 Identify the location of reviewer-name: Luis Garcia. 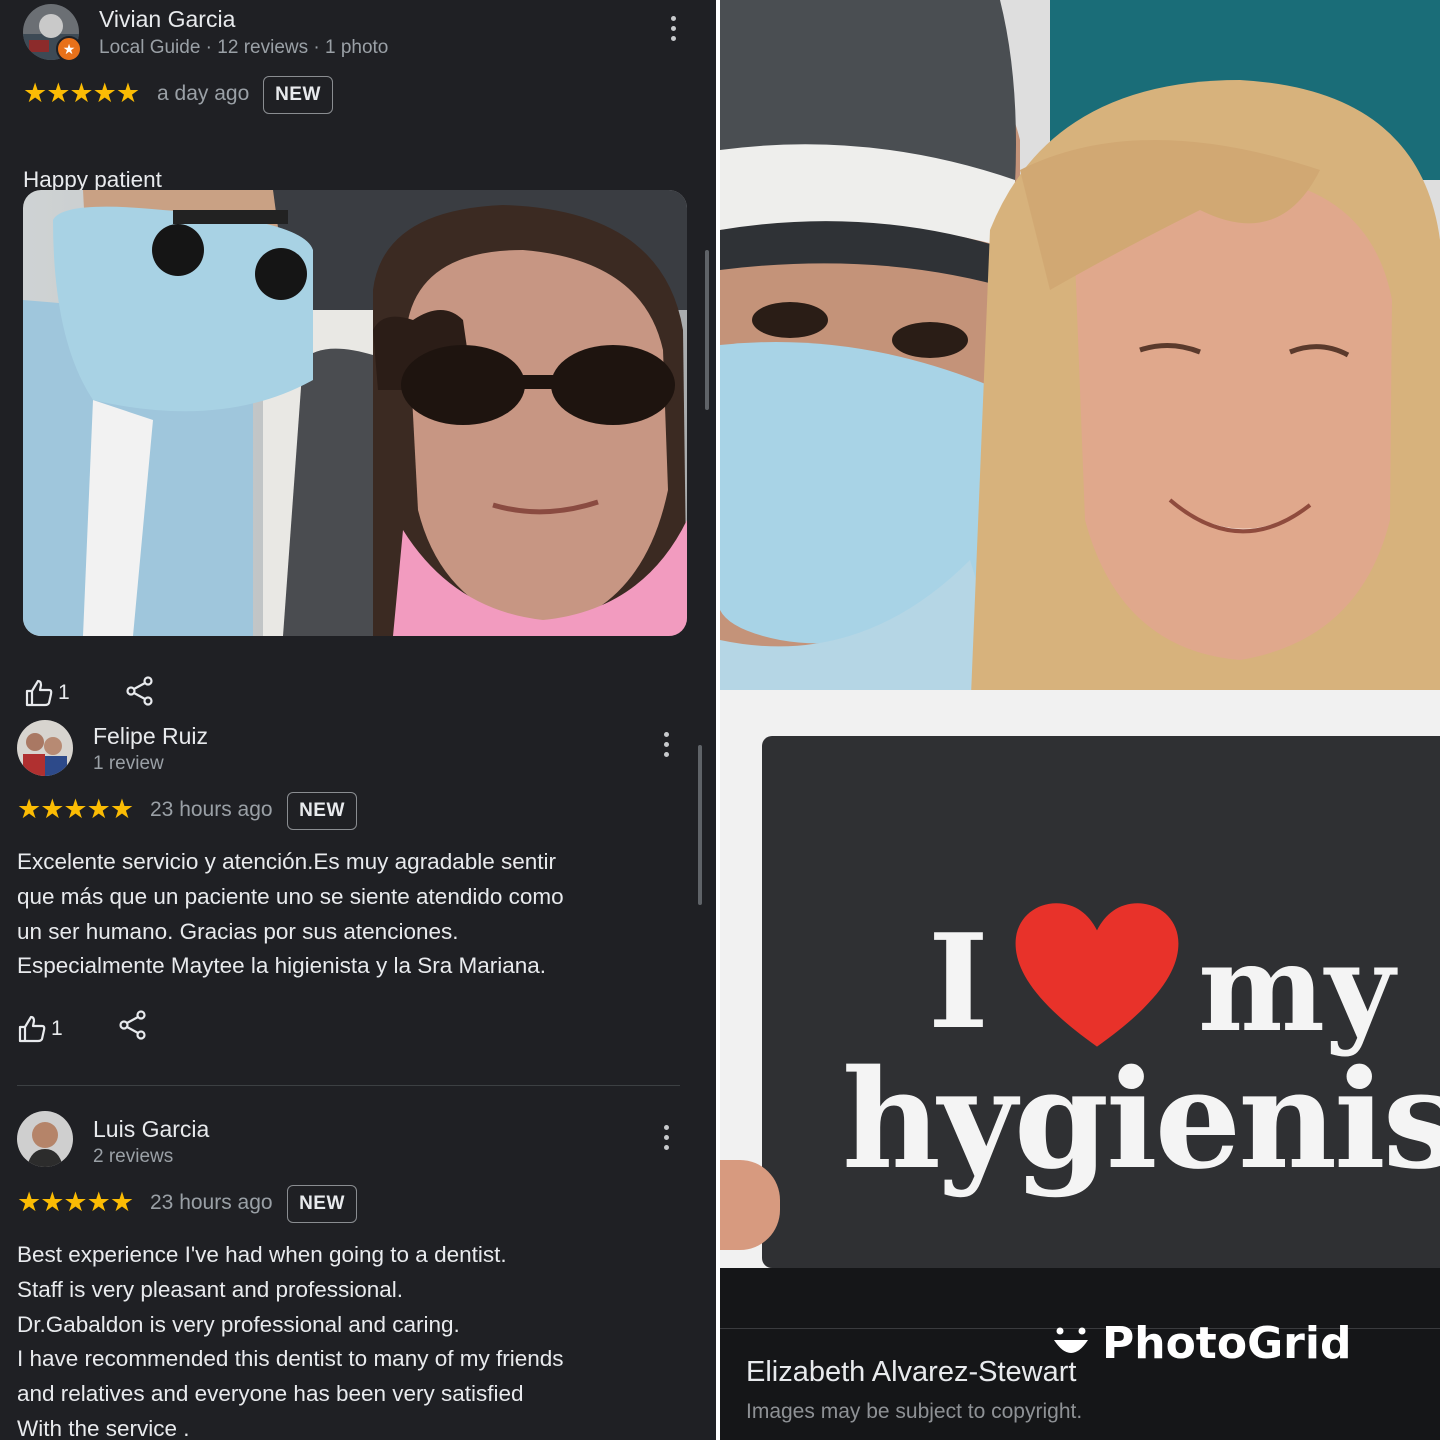
(151, 1129).